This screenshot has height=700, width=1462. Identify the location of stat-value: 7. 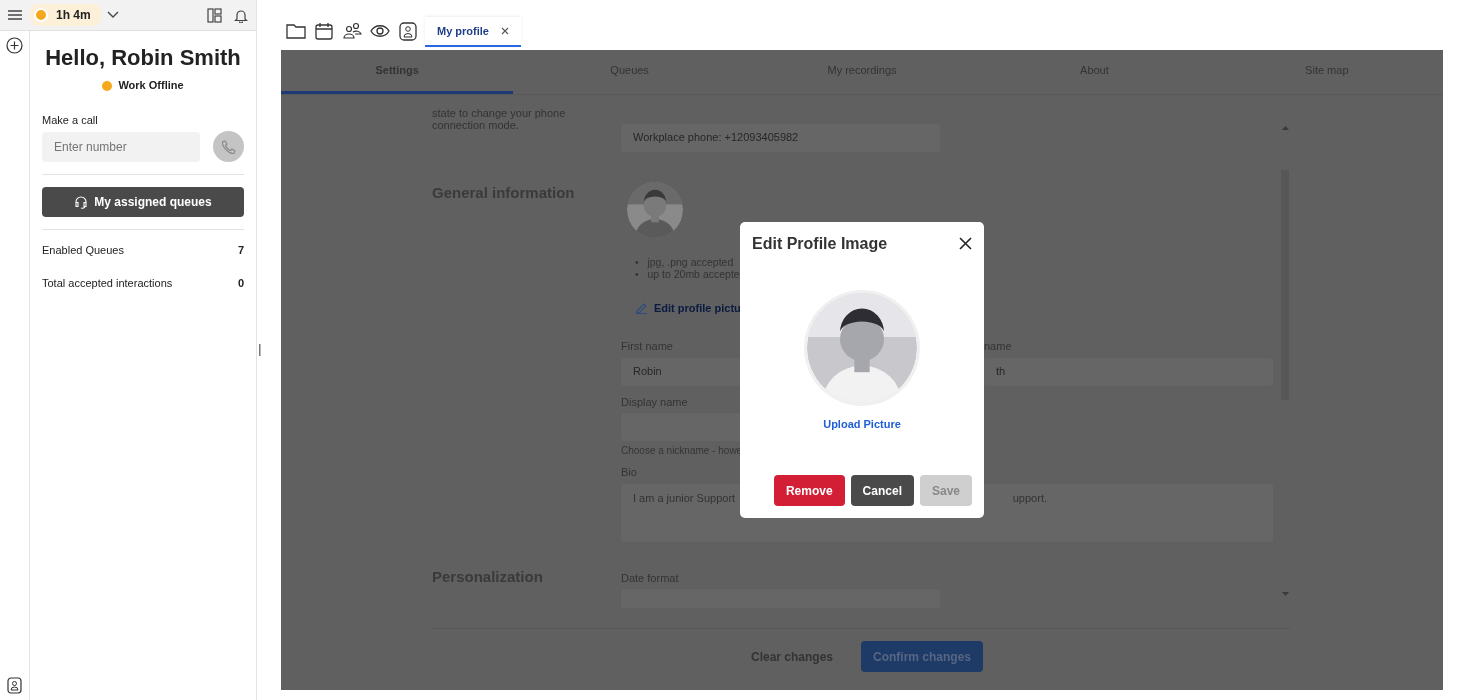
(240, 251).